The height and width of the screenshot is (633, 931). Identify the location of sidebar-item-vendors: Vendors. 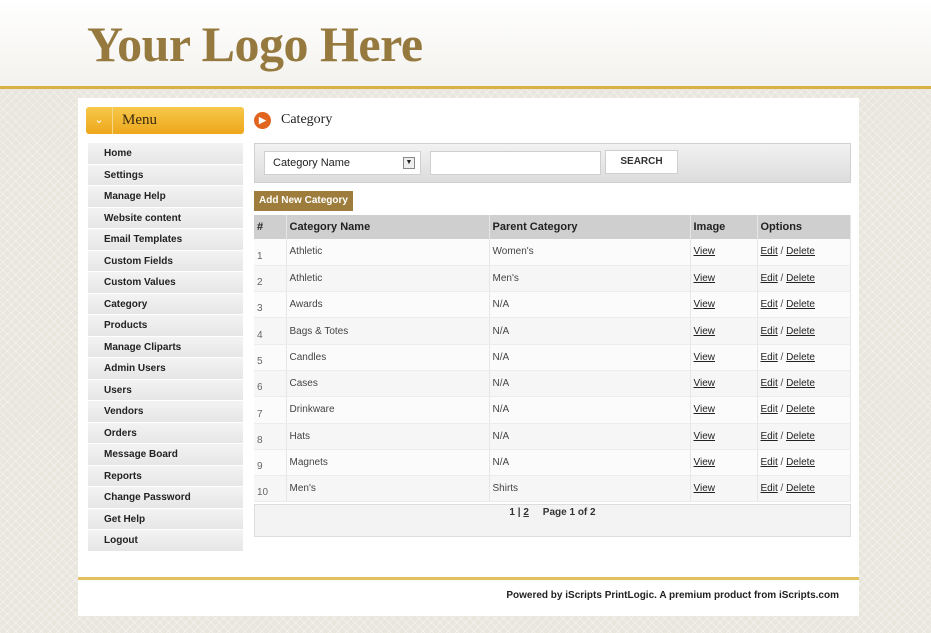
(165, 411).